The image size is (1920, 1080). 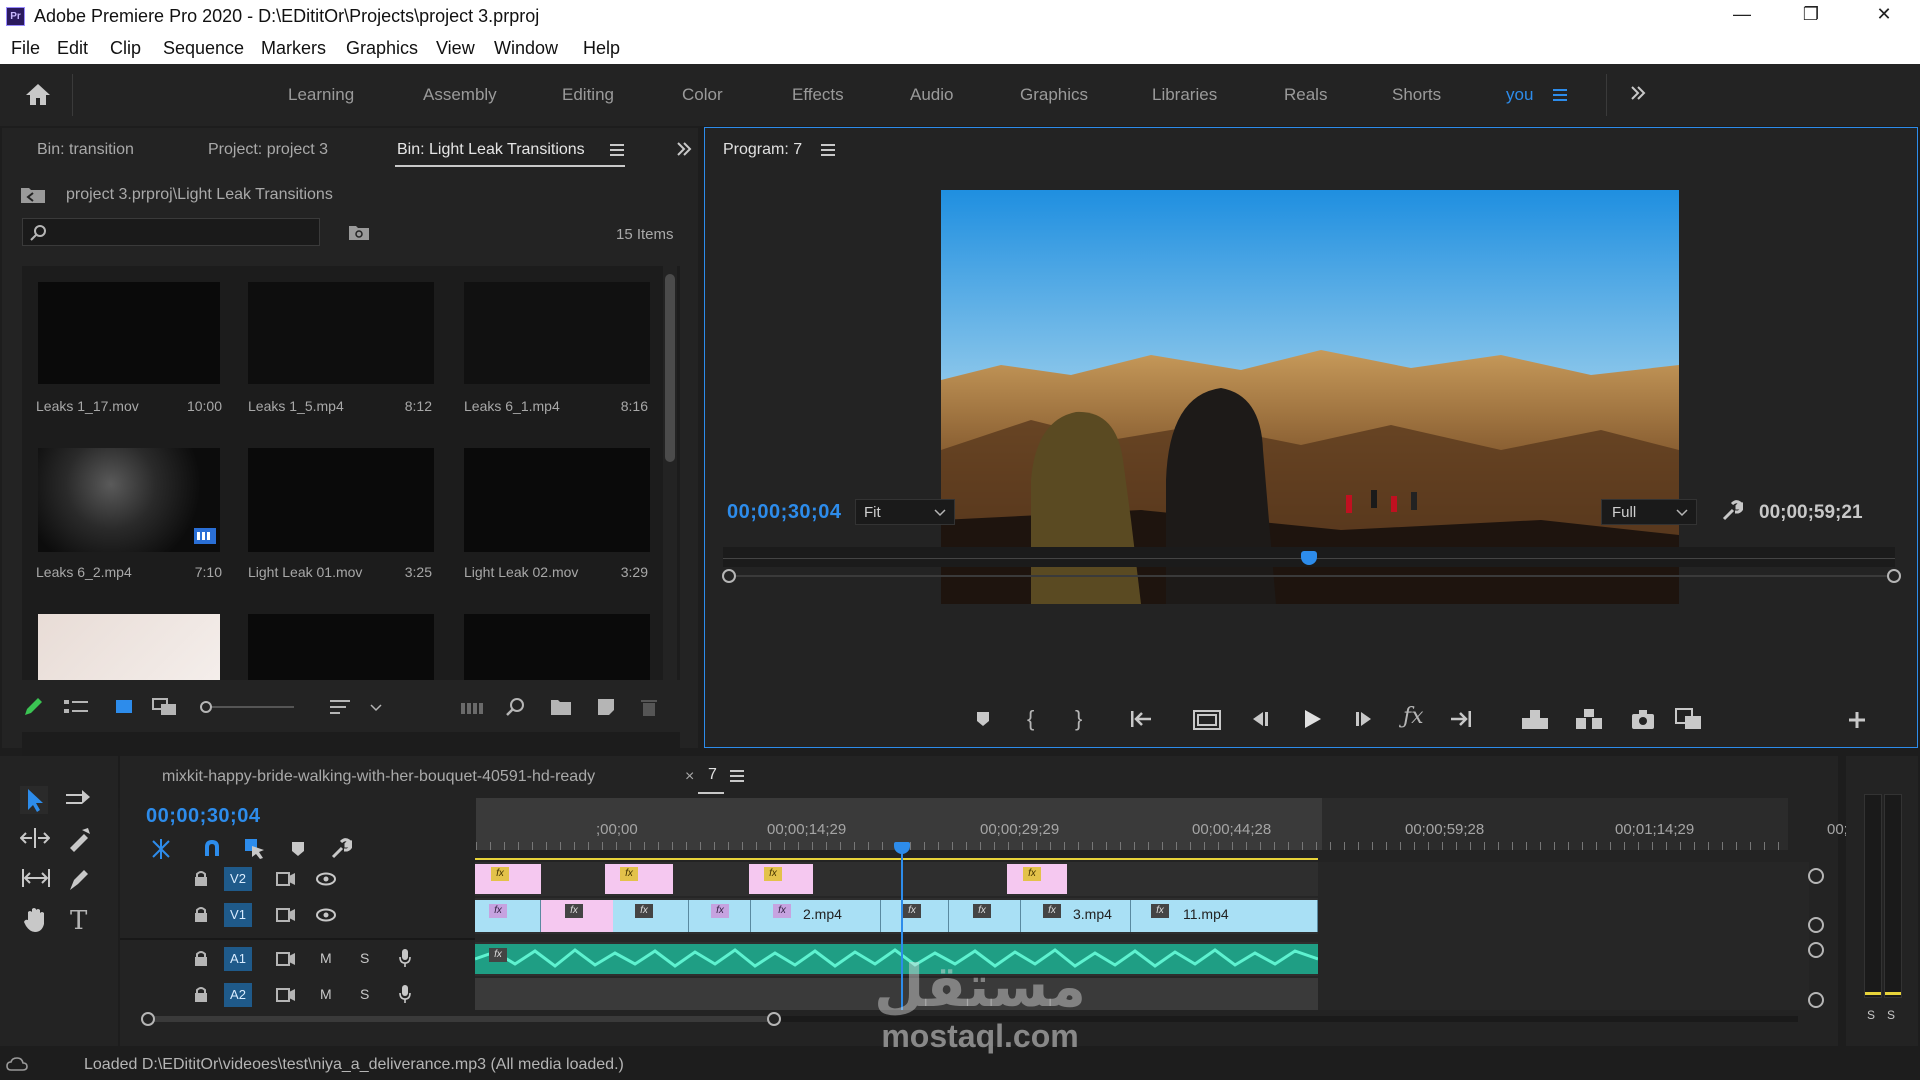 I want to click on list-view-icon, so click(x=76, y=707).